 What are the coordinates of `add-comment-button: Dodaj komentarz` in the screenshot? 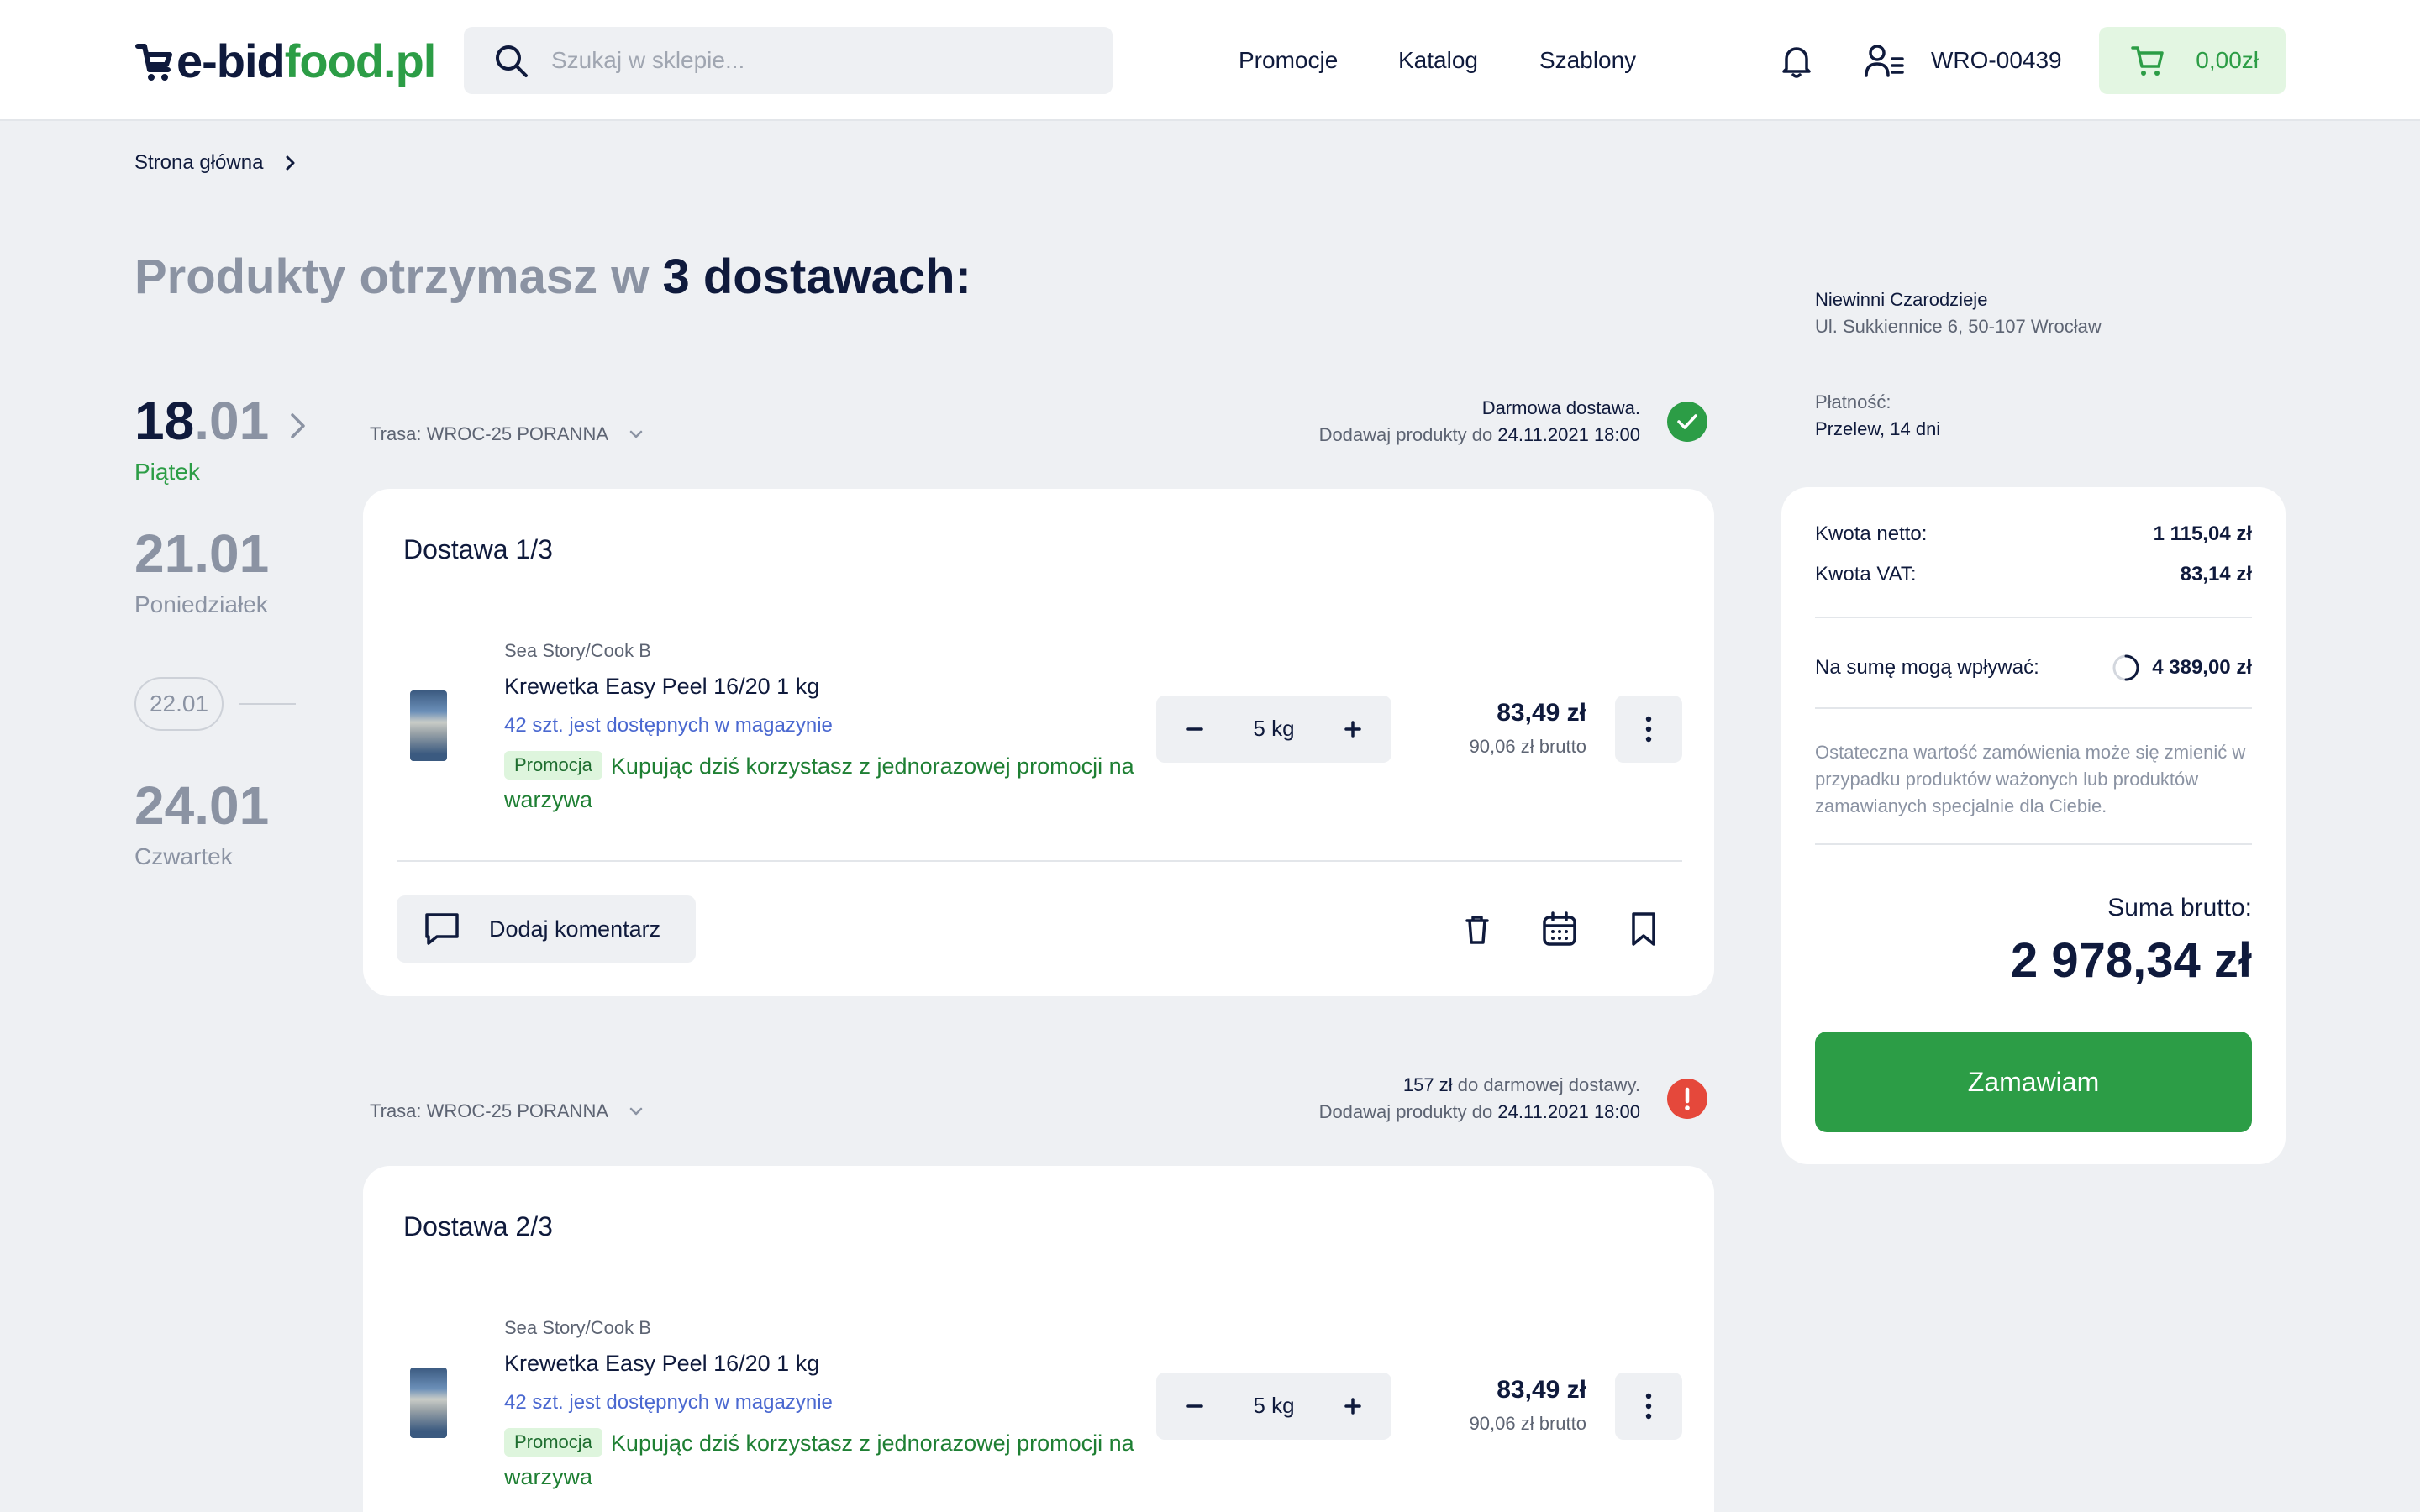 It's located at (546, 929).